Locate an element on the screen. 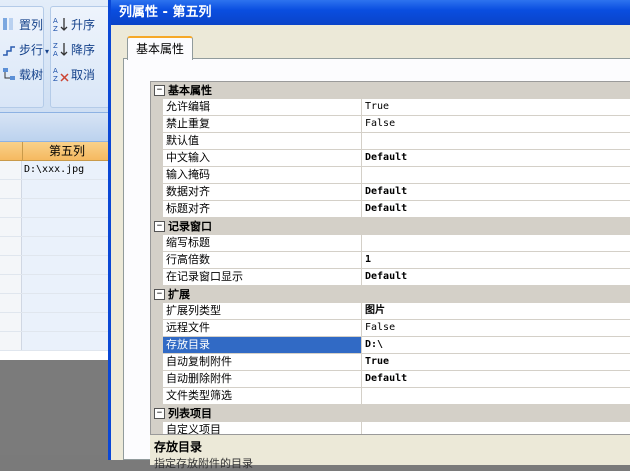 The width and height of the screenshot is (630, 471). table-row: D:\xxx.jpg is located at coordinates (56, 170).